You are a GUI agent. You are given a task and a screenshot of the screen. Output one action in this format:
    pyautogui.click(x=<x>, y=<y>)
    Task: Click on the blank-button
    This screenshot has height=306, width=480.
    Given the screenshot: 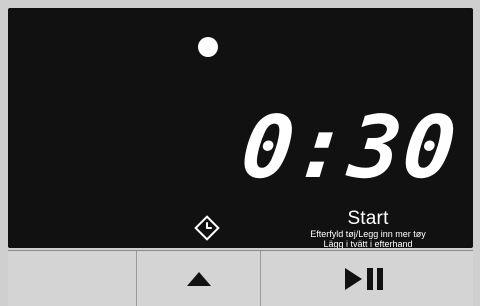 What is the action you would take?
    pyautogui.click(x=72, y=278)
    